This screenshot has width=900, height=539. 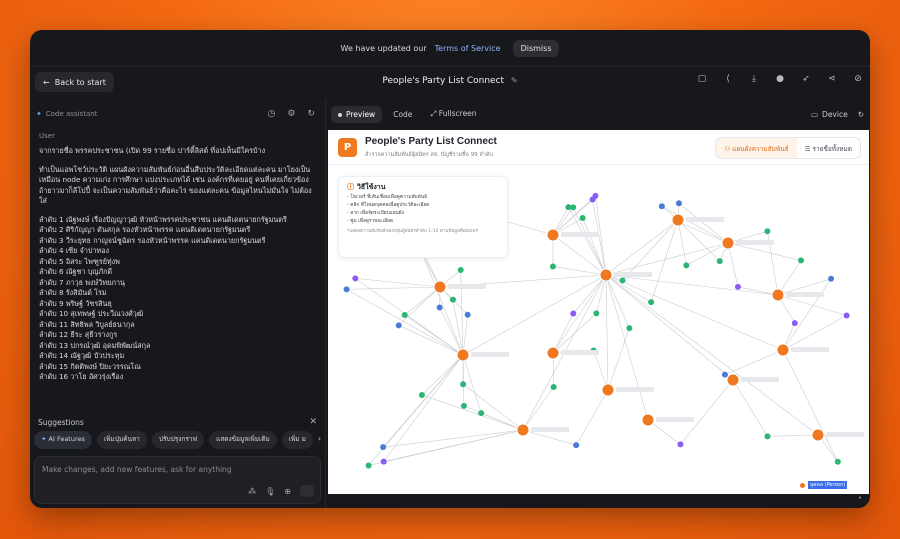 What do you see at coordinates (307, 491) in the screenshot?
I see `send-button` at bounding box center [307, 491].